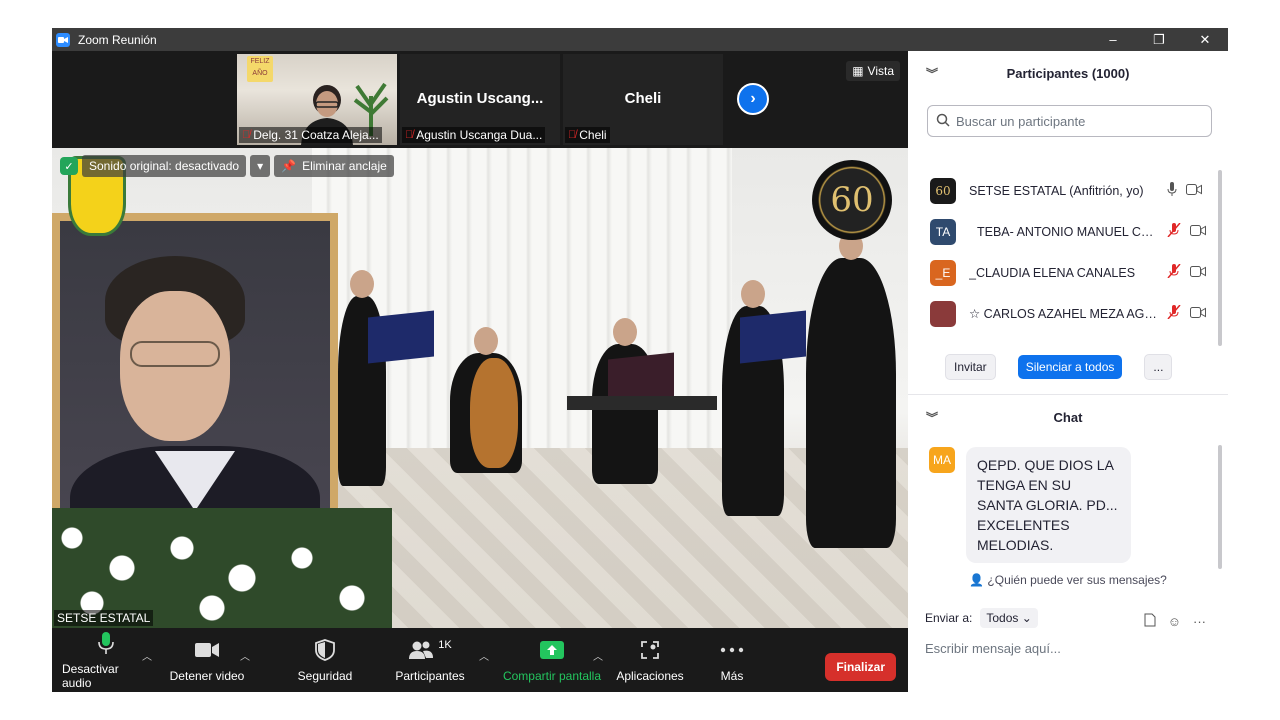 This screenshot has width=1280, height=720. I want to click on participant-list-scrollbar, so click(1220, 258).